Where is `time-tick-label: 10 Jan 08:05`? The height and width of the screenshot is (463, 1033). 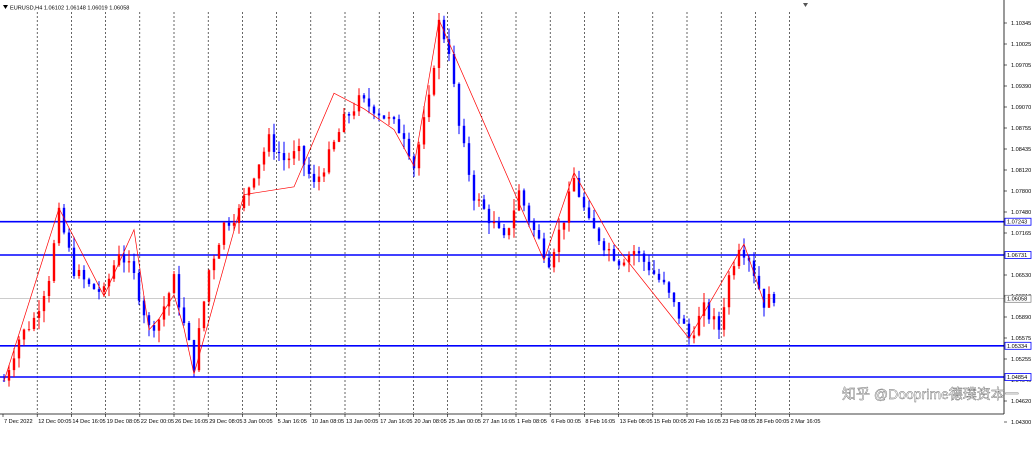 time-tick-label: 10 Jan 08:05 is located at coordinates (328, 422).